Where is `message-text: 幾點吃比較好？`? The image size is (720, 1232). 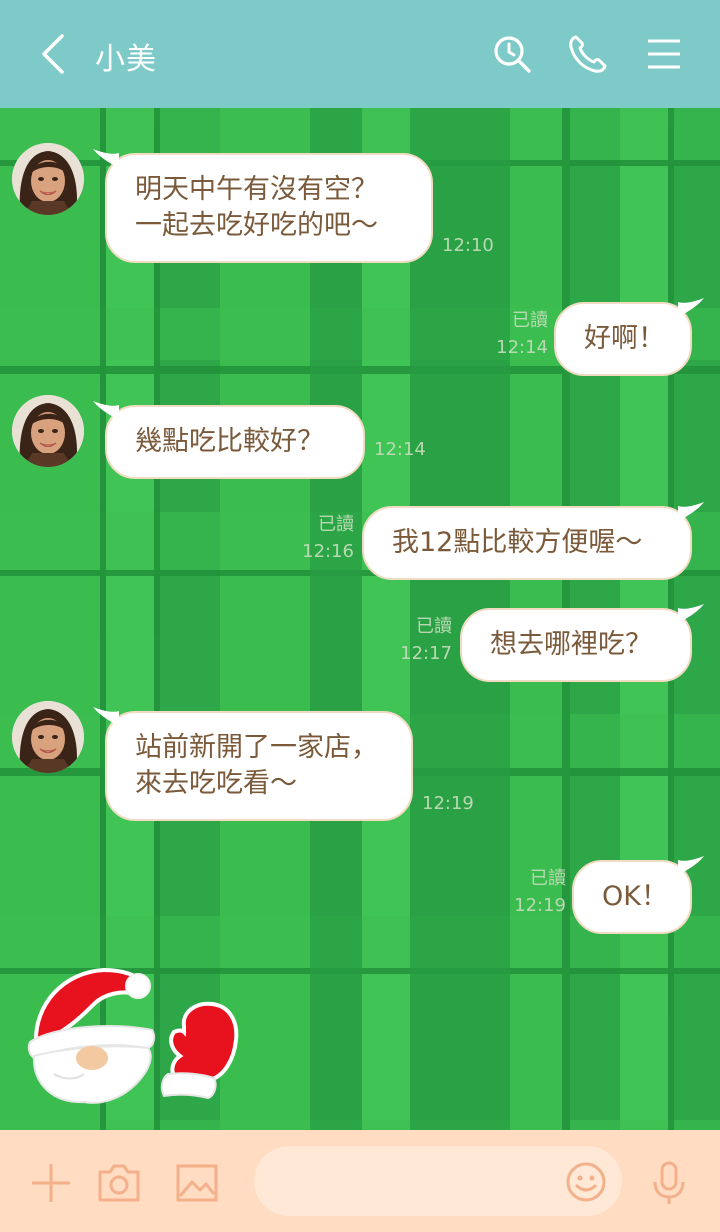
message-text: 幾點吃比較好？ is located at coordinates (229, 441).